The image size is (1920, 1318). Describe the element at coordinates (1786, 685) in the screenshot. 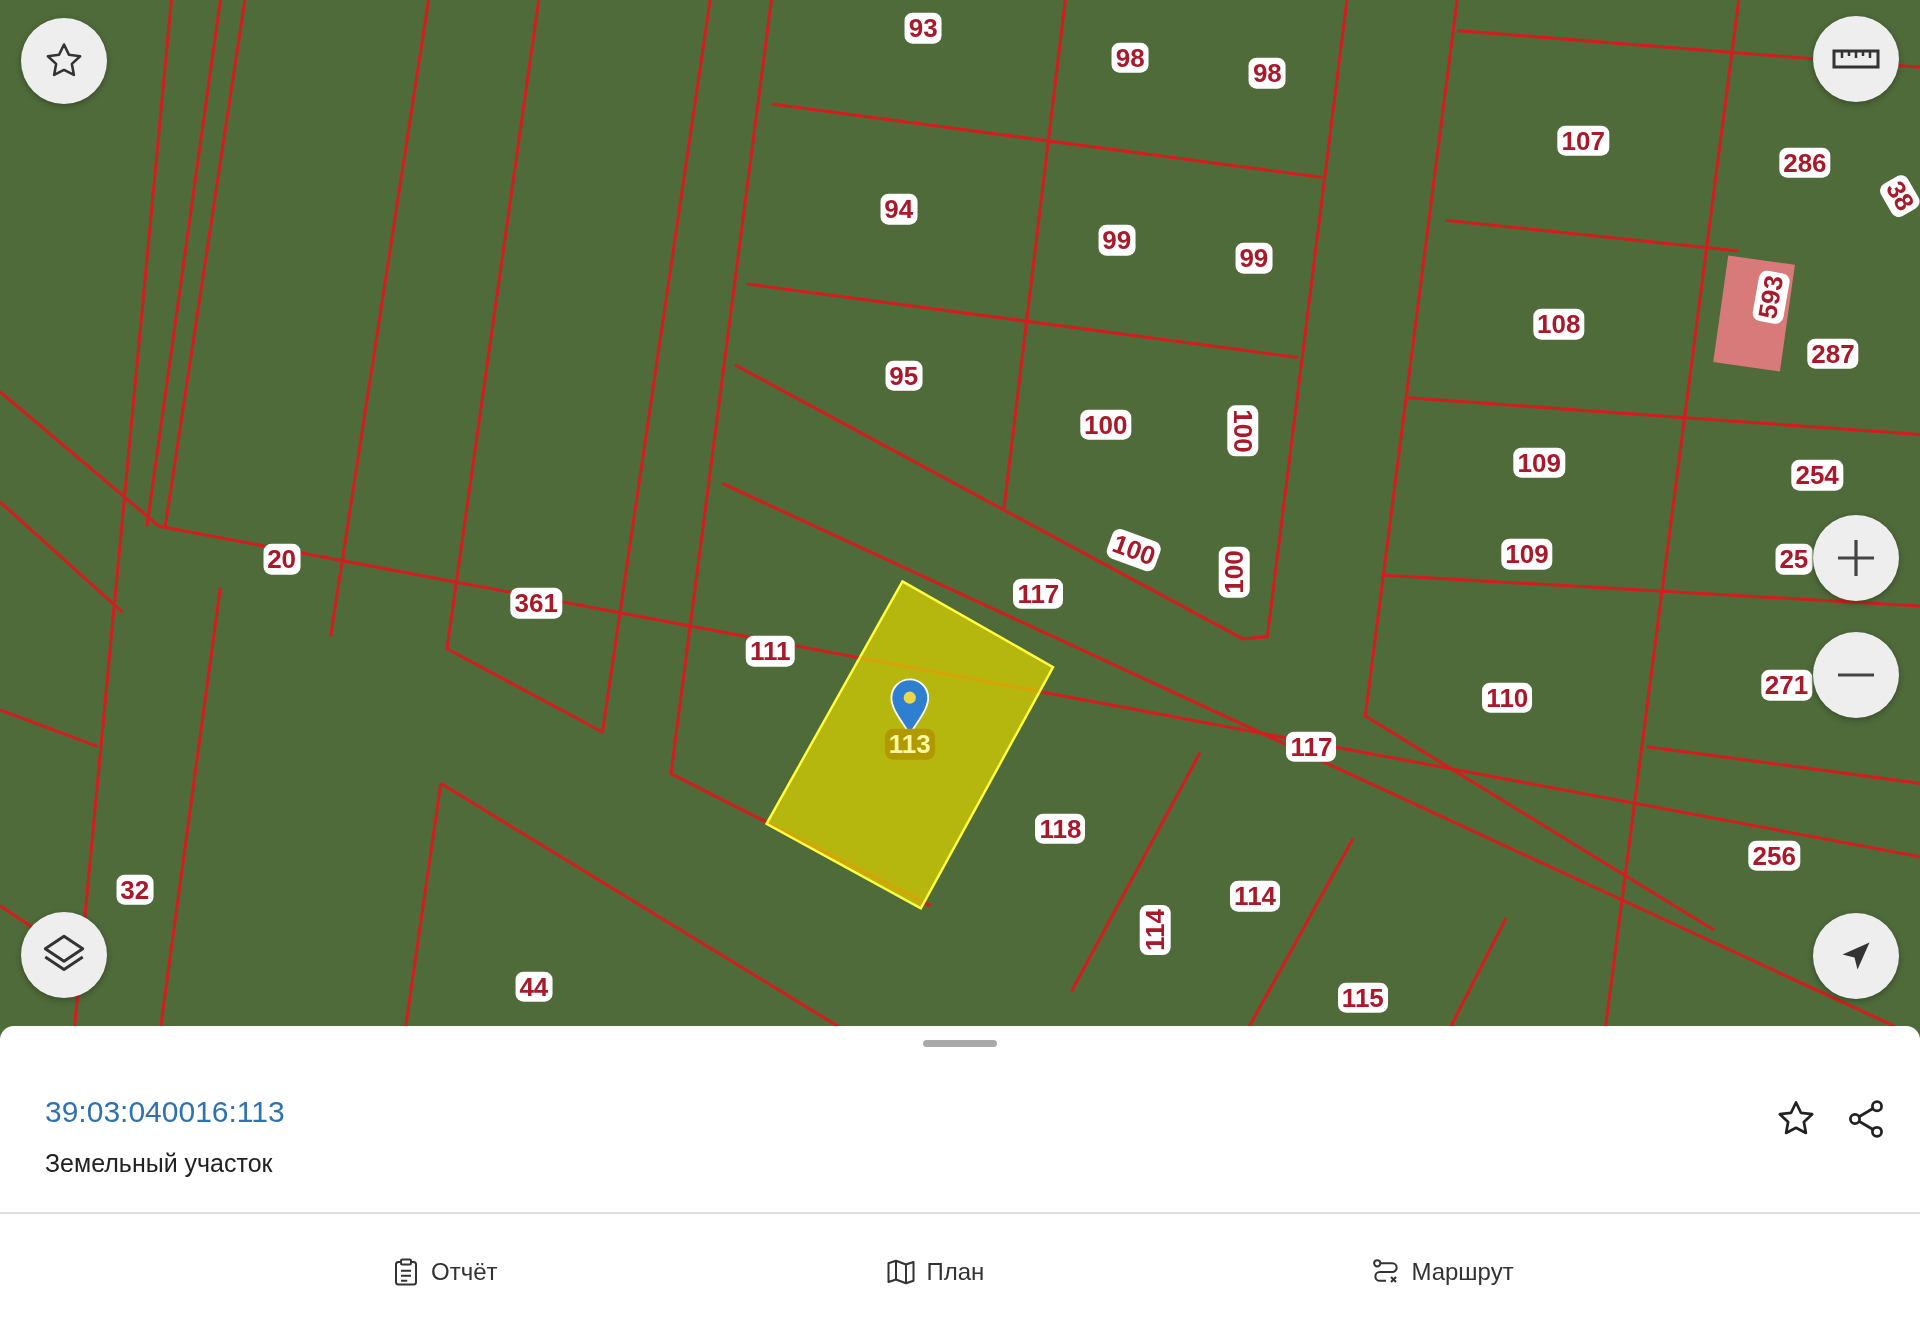

I see `parcel-number: 271` at that location.